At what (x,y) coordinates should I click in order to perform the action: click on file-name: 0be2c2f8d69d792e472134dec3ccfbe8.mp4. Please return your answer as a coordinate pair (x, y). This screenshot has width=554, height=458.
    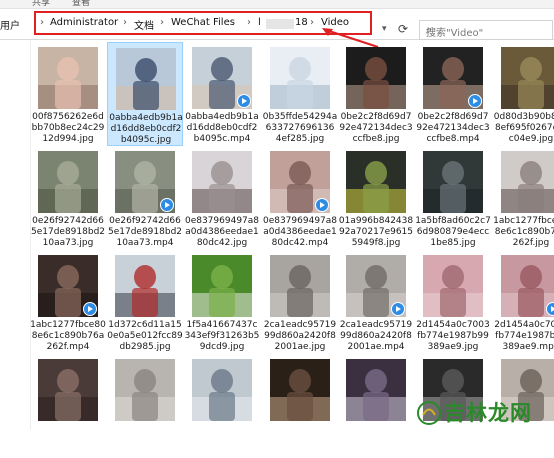
    Looking at the image, I should click on (453, 128).